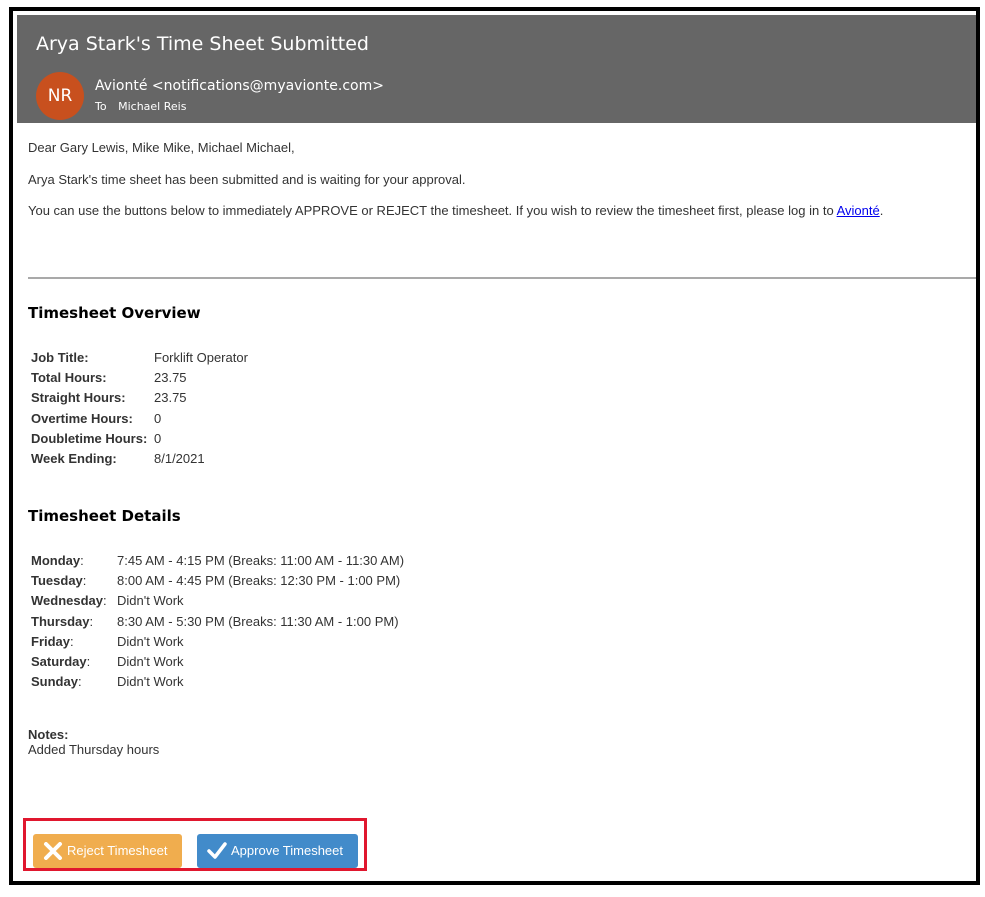 The width and height of the screenshot is (985, 897). What do you see at coordinates (51, 641) in the screenshot?
I see `day-name: Friday` at bounding box center [51, 641].